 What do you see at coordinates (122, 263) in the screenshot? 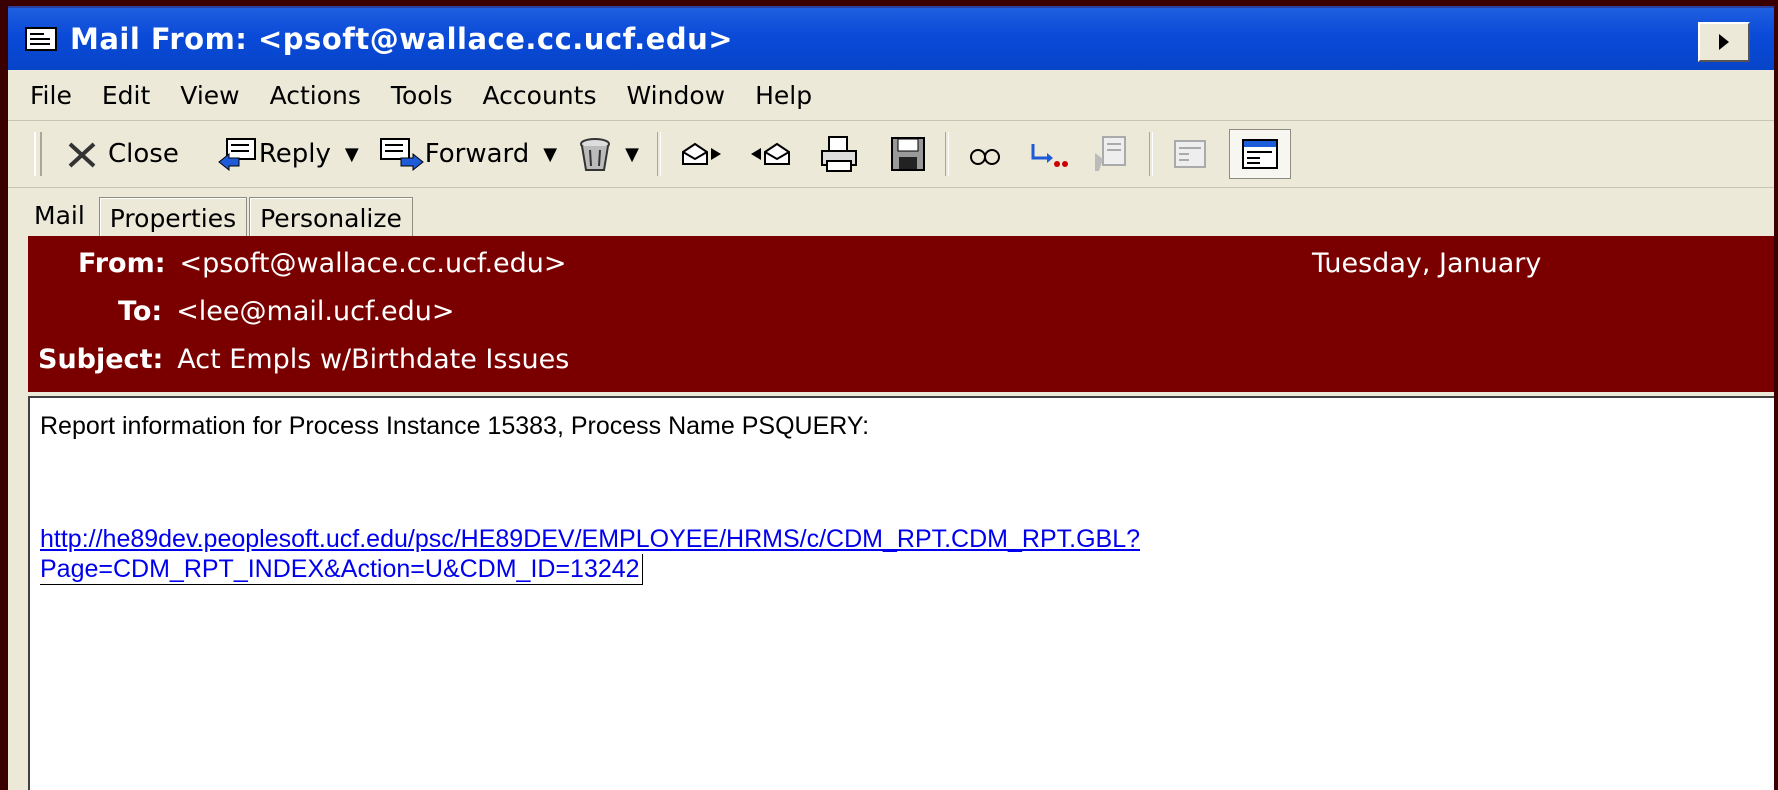
I see `from-label: From:` at bounding box center [122, 263].